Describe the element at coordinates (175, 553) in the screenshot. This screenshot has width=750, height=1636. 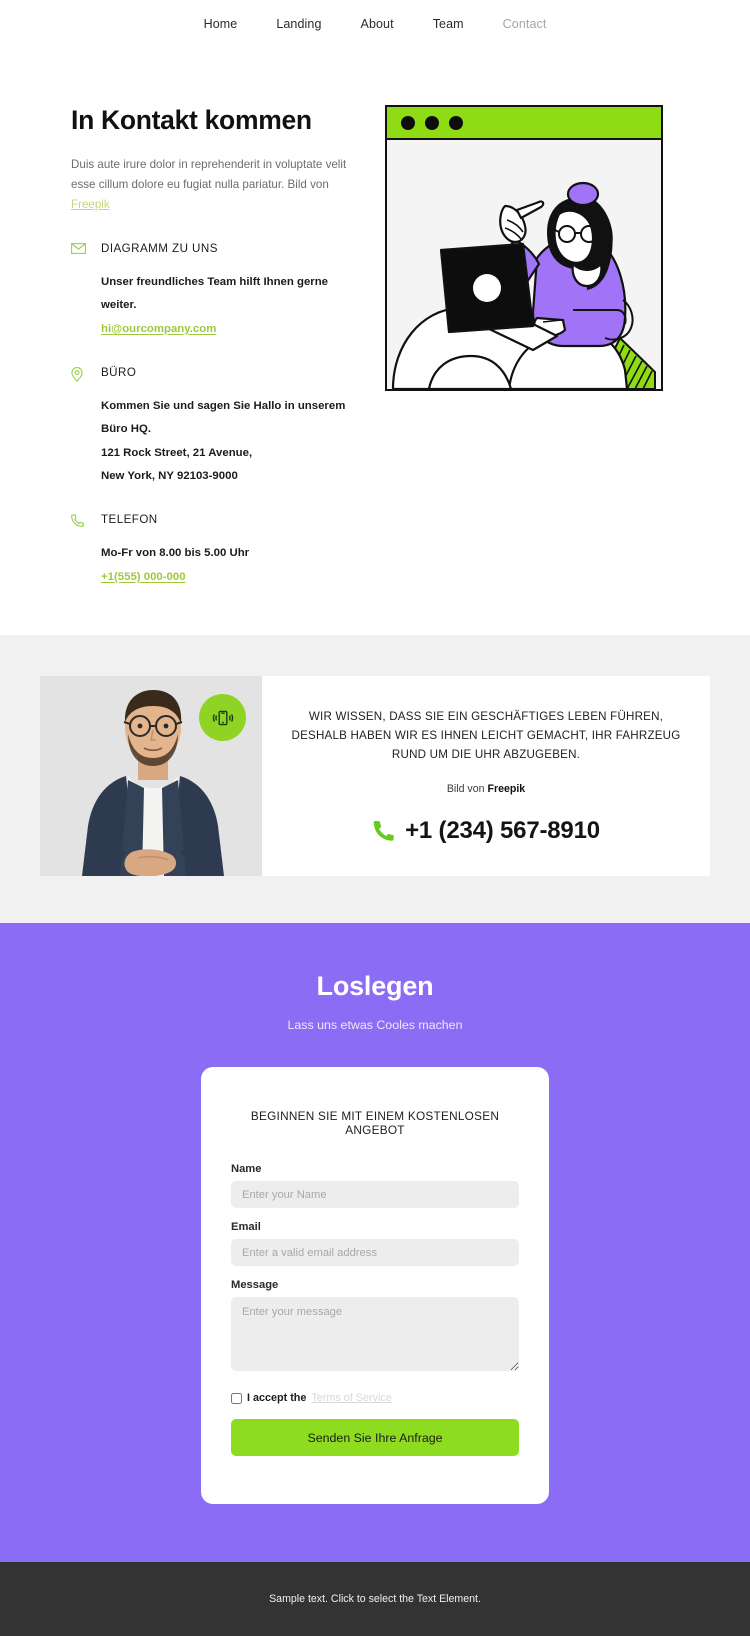
I see `contact-text-phone-hours: Mo-Fr von 8.00 bis 5.00 Uhr` at that location.